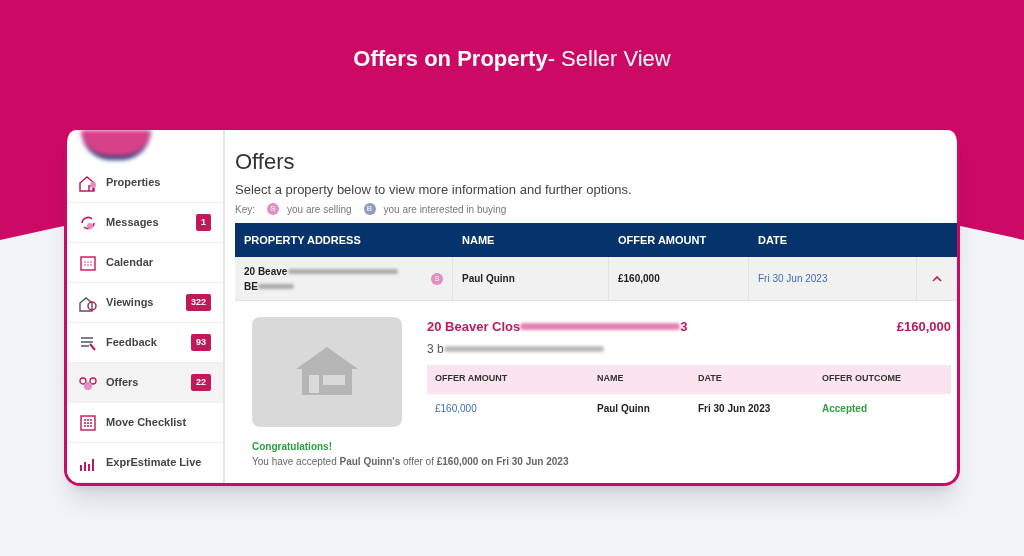  Describe the element at coordinates (734, 408) in the screenshot. I see `date-cell: Fri 30 Jun 2023` at that location.